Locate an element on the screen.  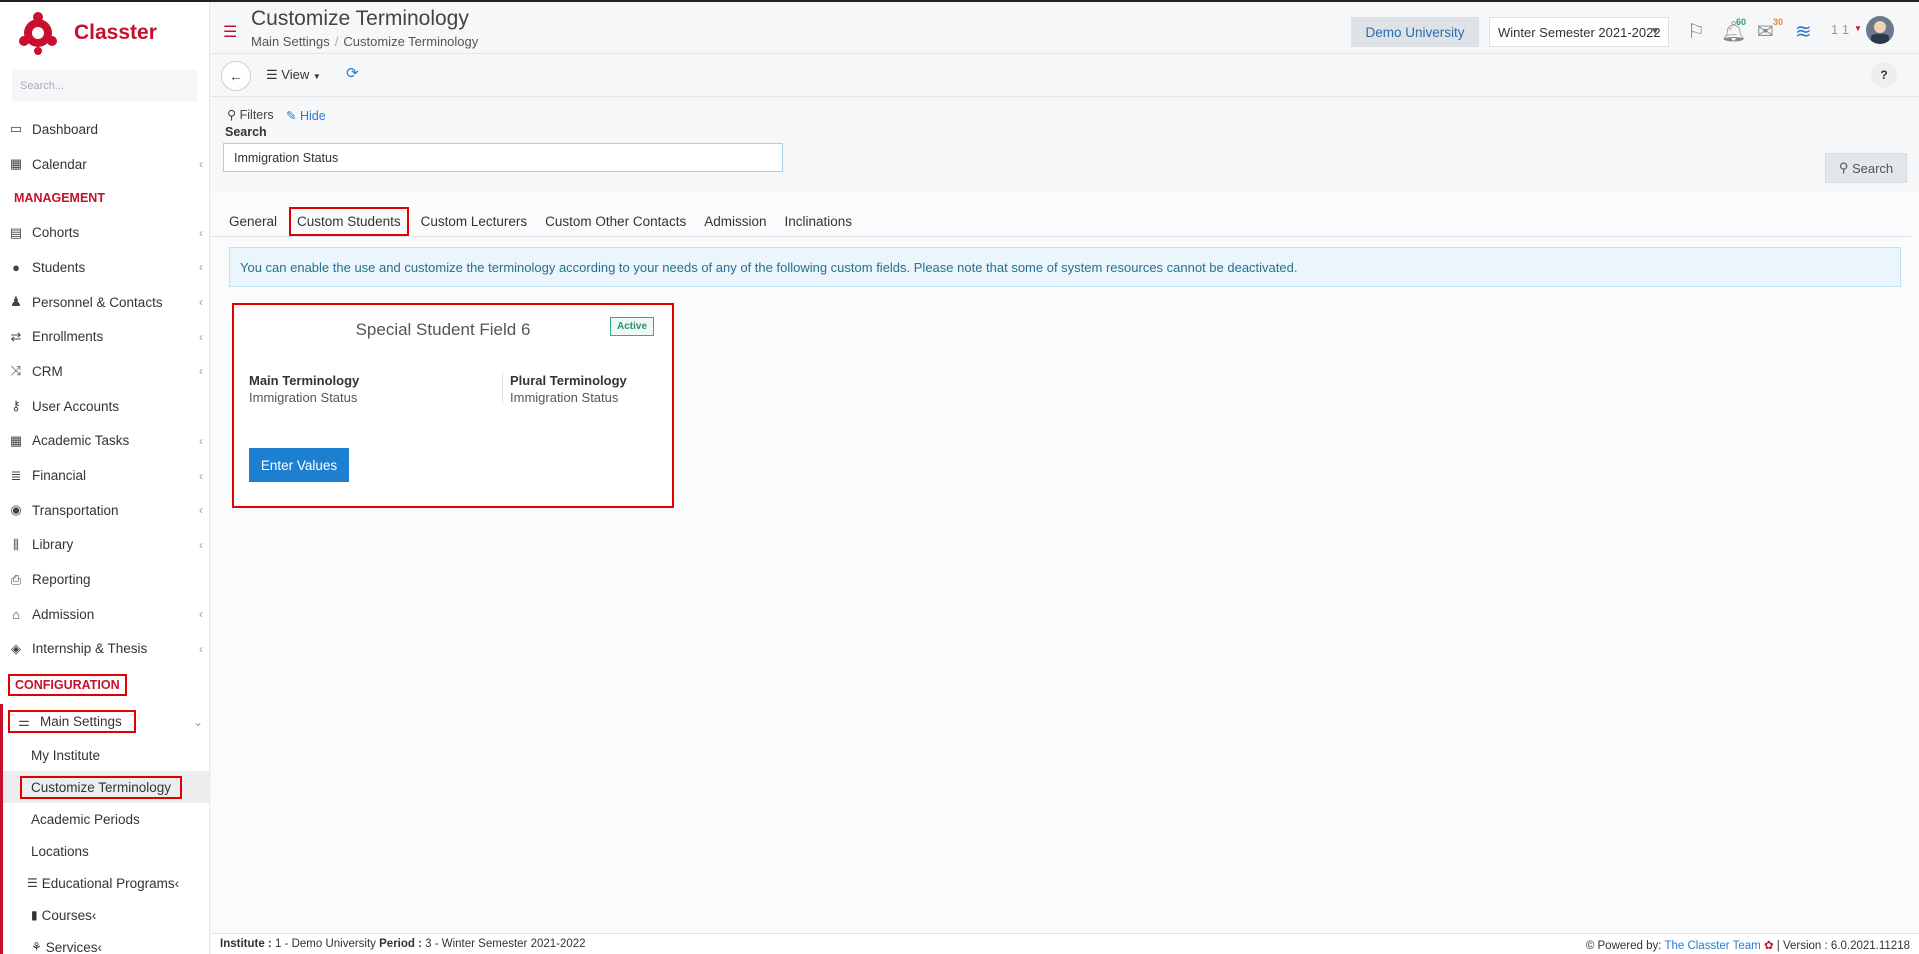
semester-select: Winter Semester 2021-2022 ▼ is located at coordinates (1579, 32).